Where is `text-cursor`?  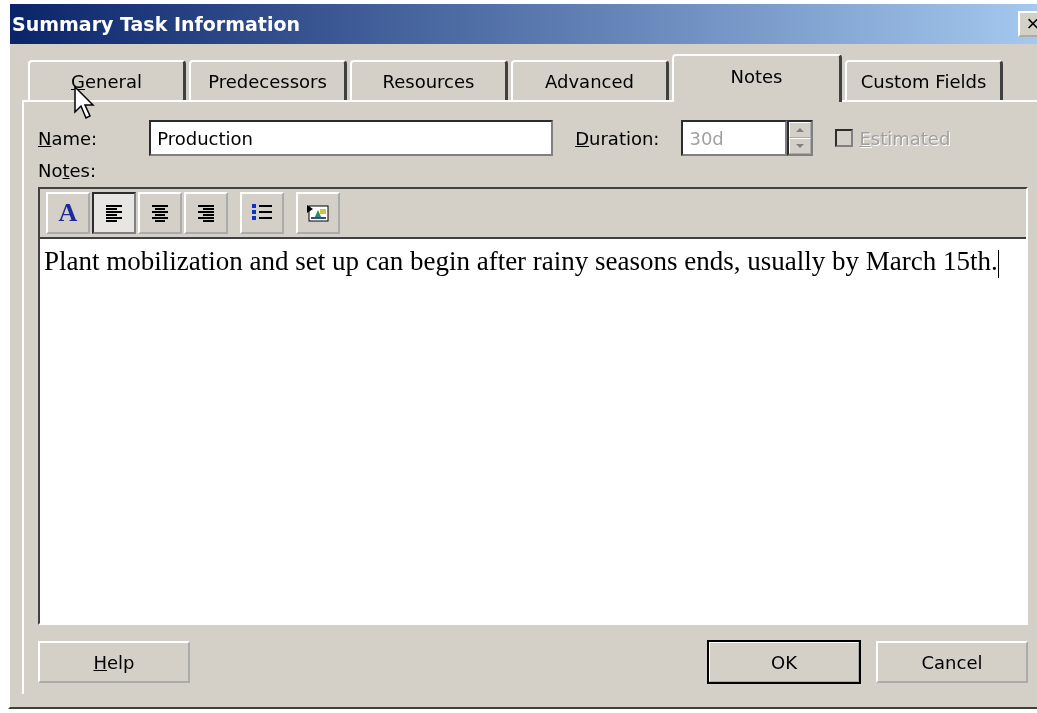
text-cursor is located at coordinates (998, 263).